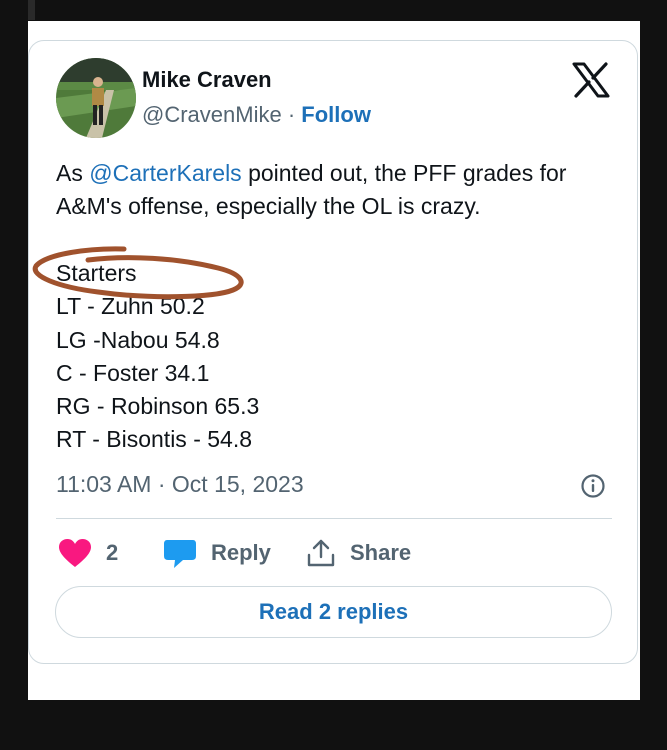  I want to click on read-replies-button: Read 2 replies, so click(333, 612).